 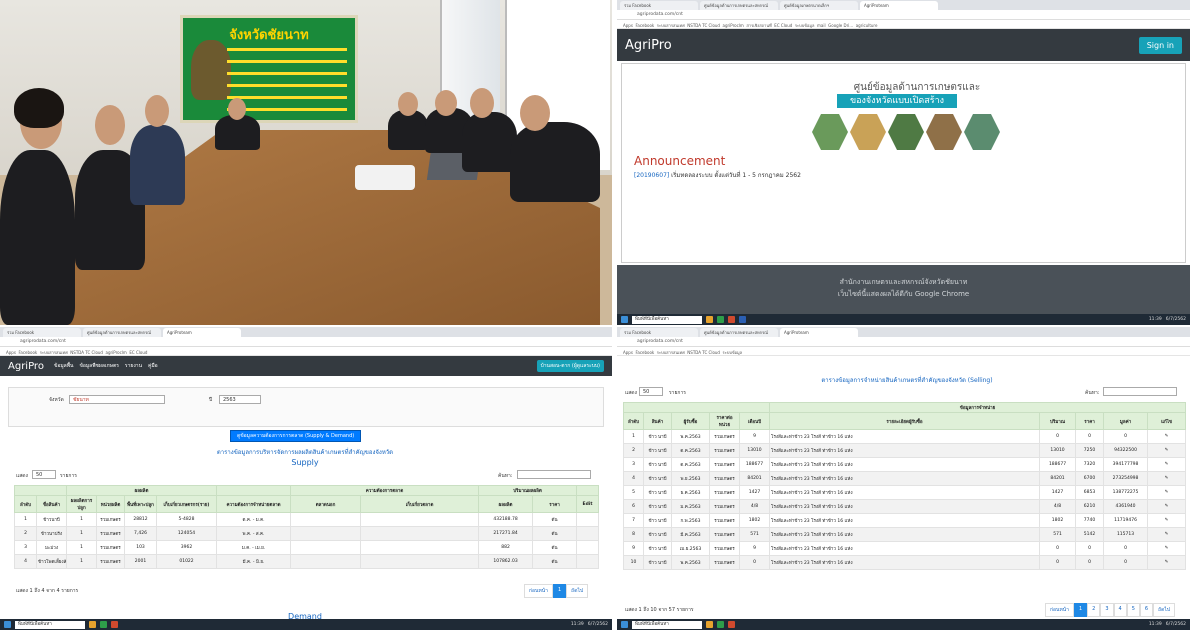 I want to click on bookmark: agriculture, so click(x=867, y=25).